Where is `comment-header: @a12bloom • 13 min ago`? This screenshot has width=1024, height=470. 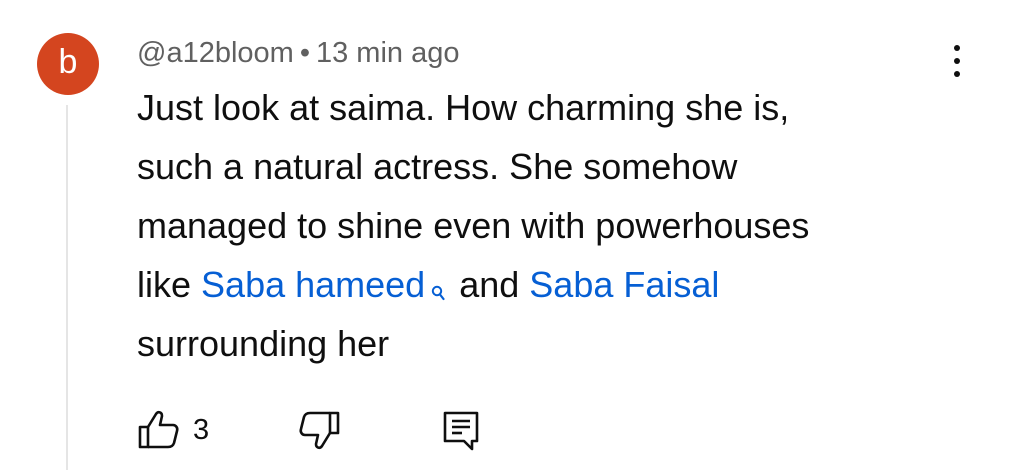 comment-header: @a12bloom • 13 min ago is located at coordinates (298, 53).